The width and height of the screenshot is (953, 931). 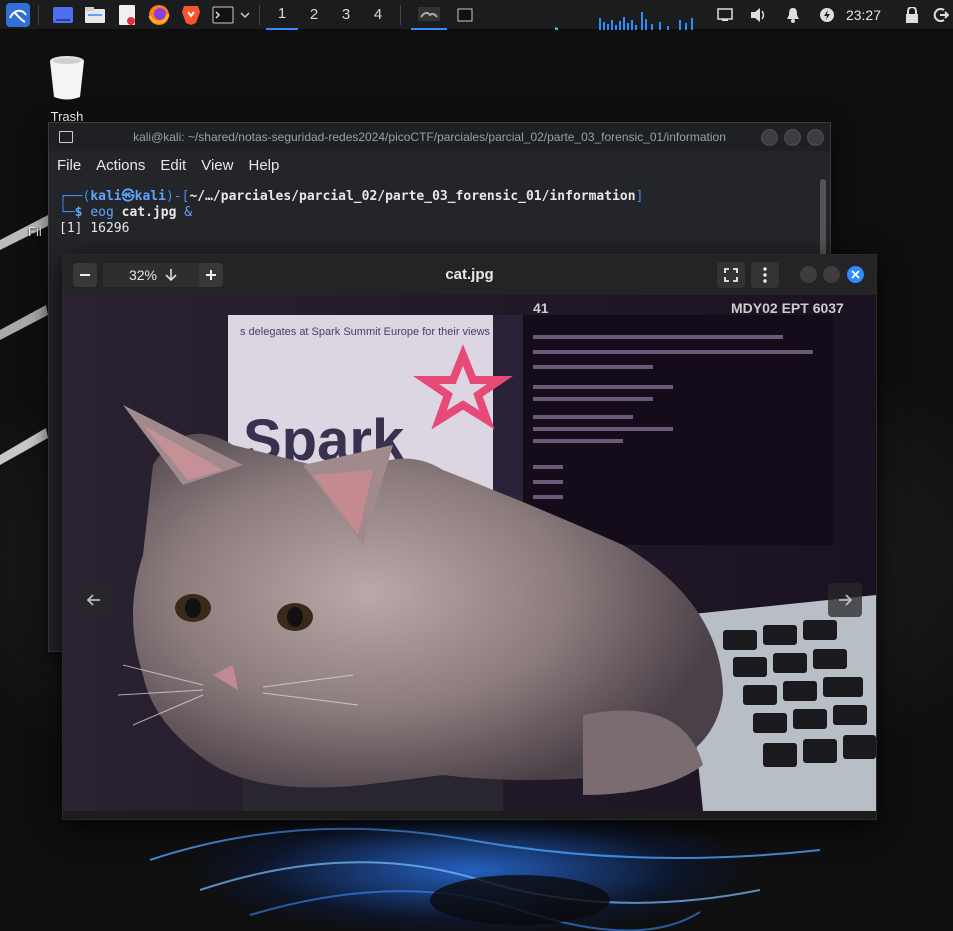 I want to click on trash-desktop-icon: Trash, so click(x=67, y=89).